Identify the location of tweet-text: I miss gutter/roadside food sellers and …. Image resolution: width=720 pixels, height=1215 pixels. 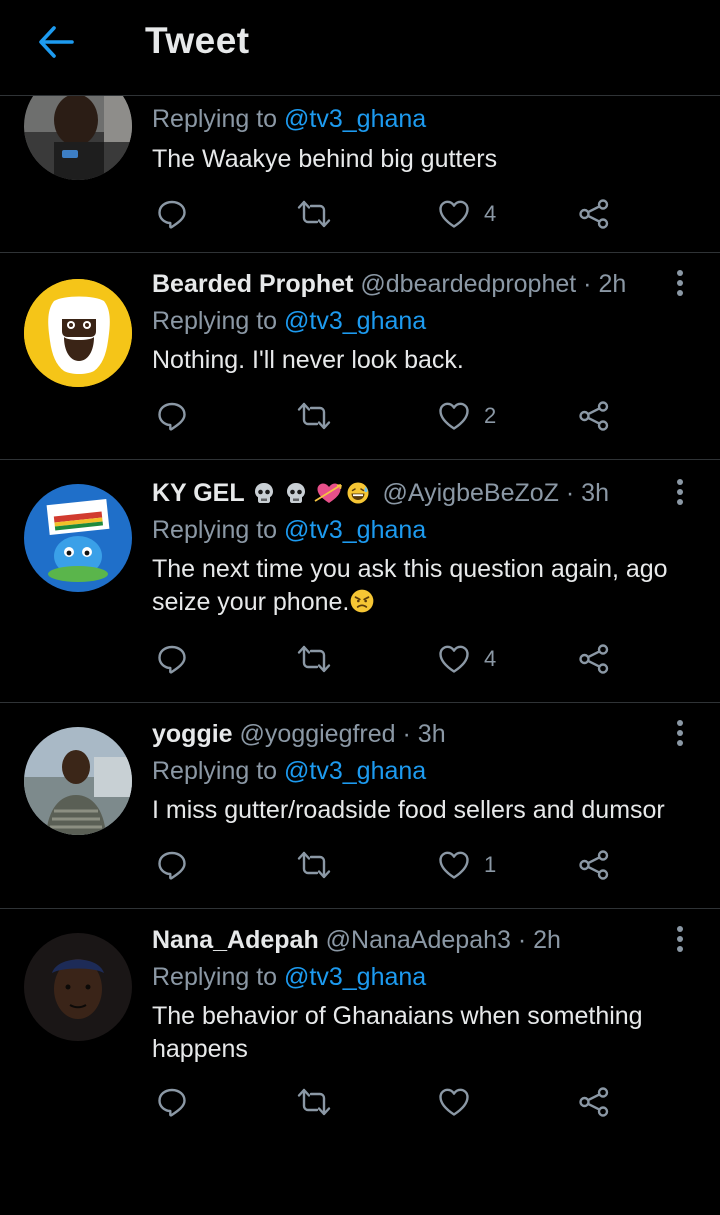
(408, 810).